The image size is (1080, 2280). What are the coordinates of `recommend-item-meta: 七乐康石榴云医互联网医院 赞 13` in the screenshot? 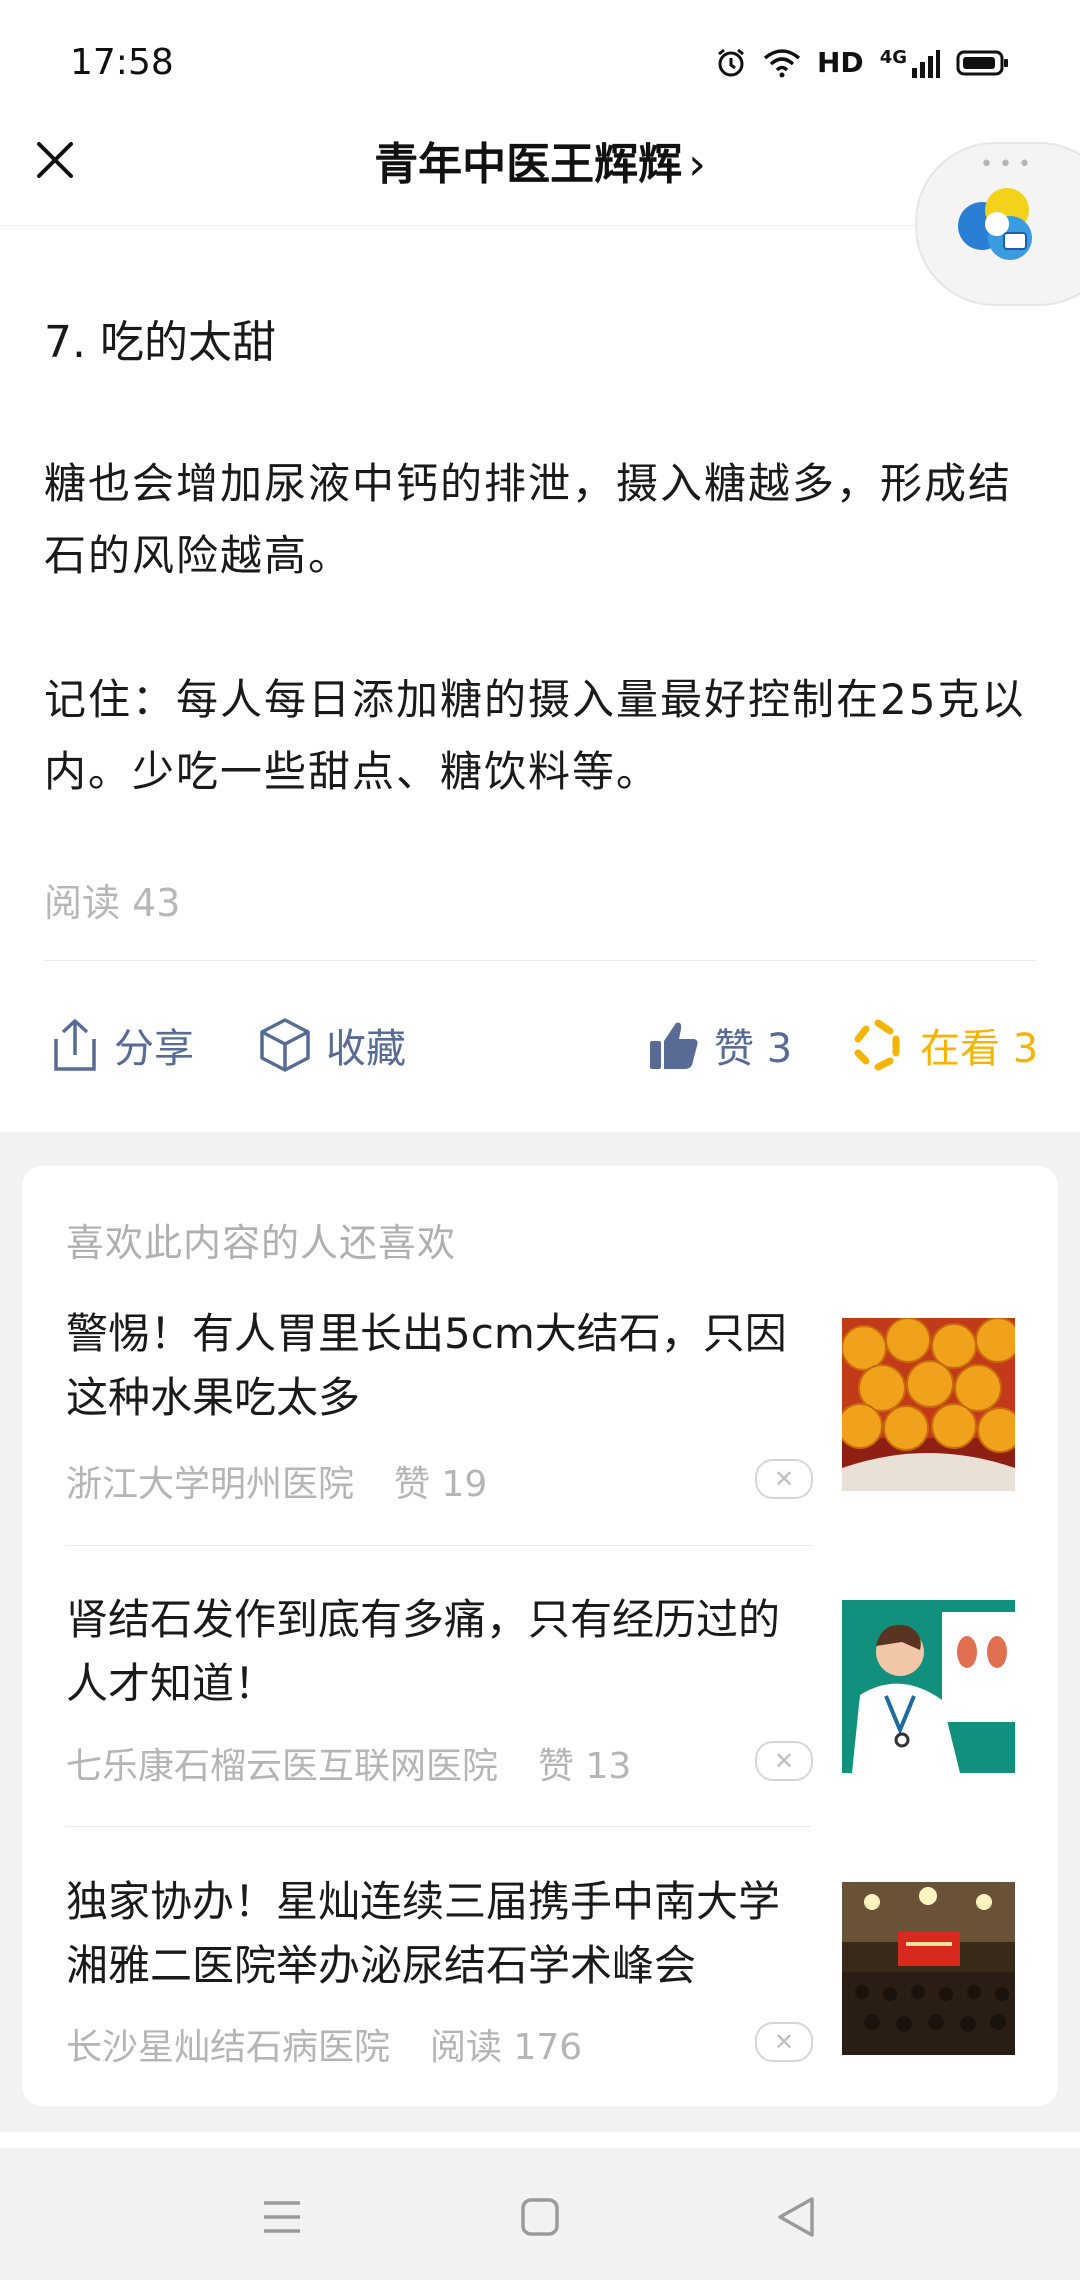 It's located at (348, 1763).